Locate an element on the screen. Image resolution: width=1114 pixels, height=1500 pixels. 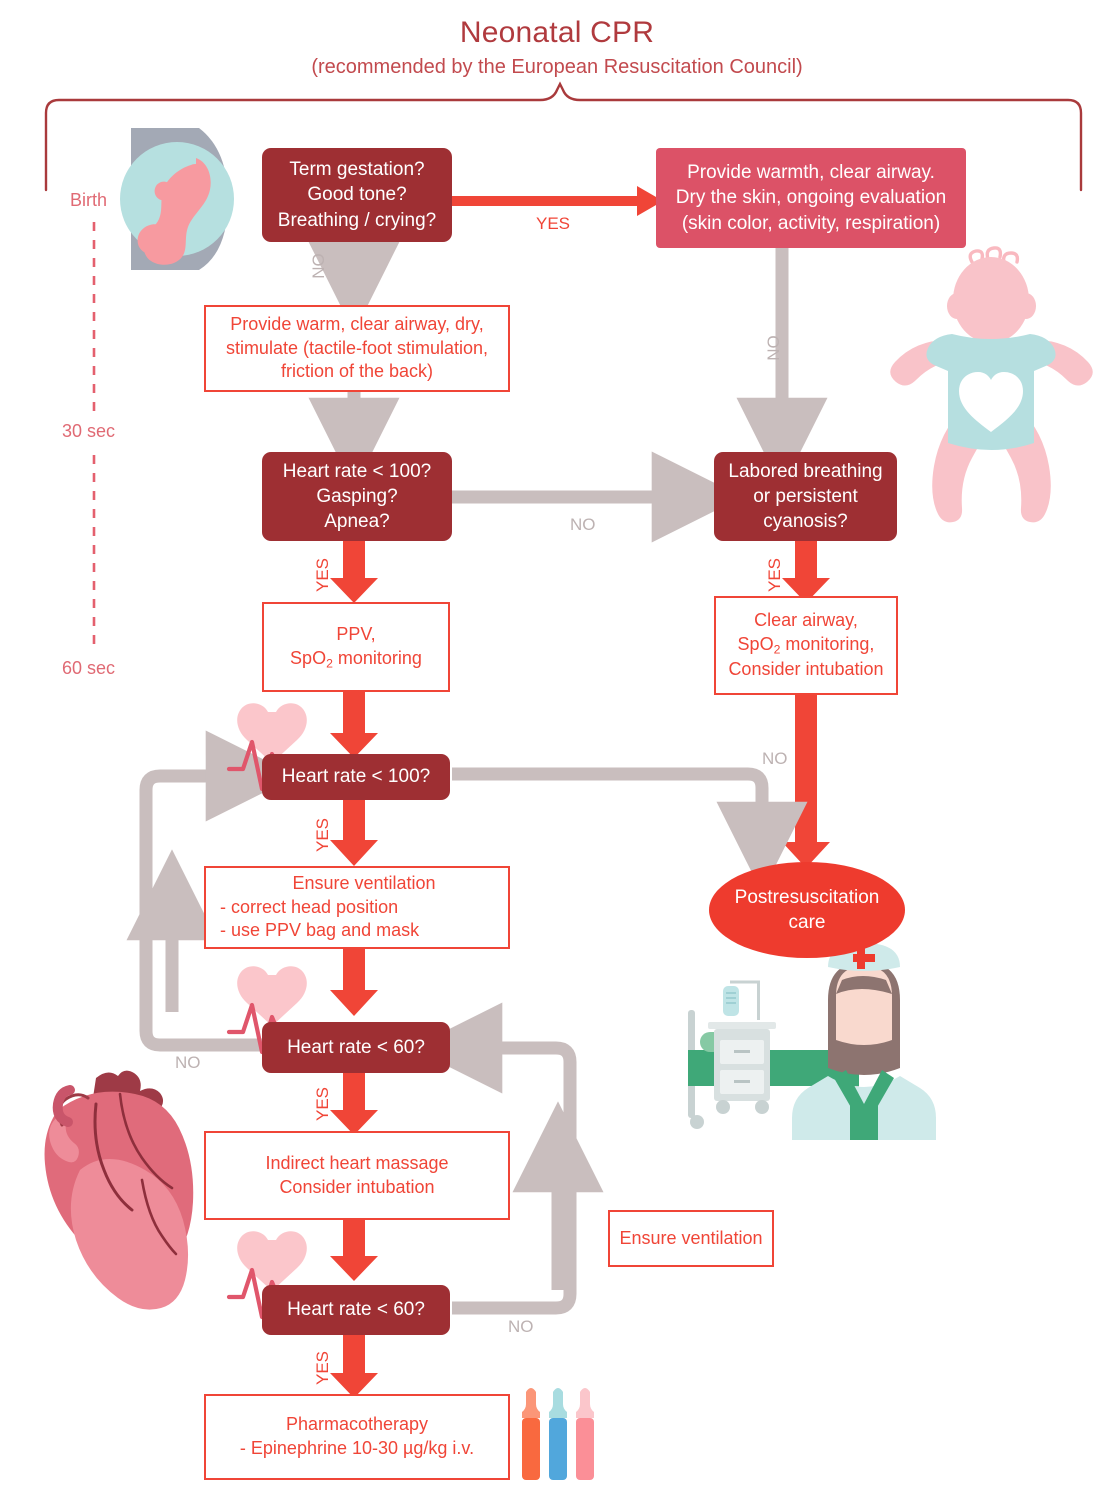
node-line: or persistent is located at coordinates (805, 496).